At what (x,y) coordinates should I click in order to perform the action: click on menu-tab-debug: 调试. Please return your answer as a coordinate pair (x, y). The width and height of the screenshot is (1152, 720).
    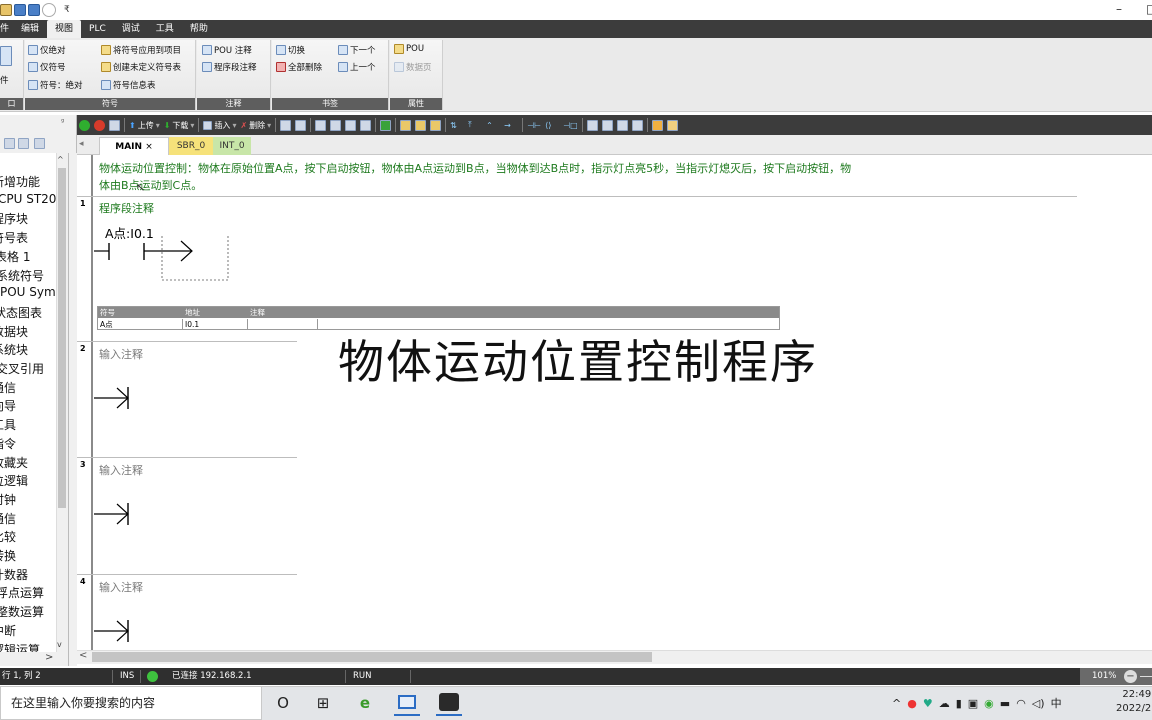
    Looking at the image, I should click on (131, 29).